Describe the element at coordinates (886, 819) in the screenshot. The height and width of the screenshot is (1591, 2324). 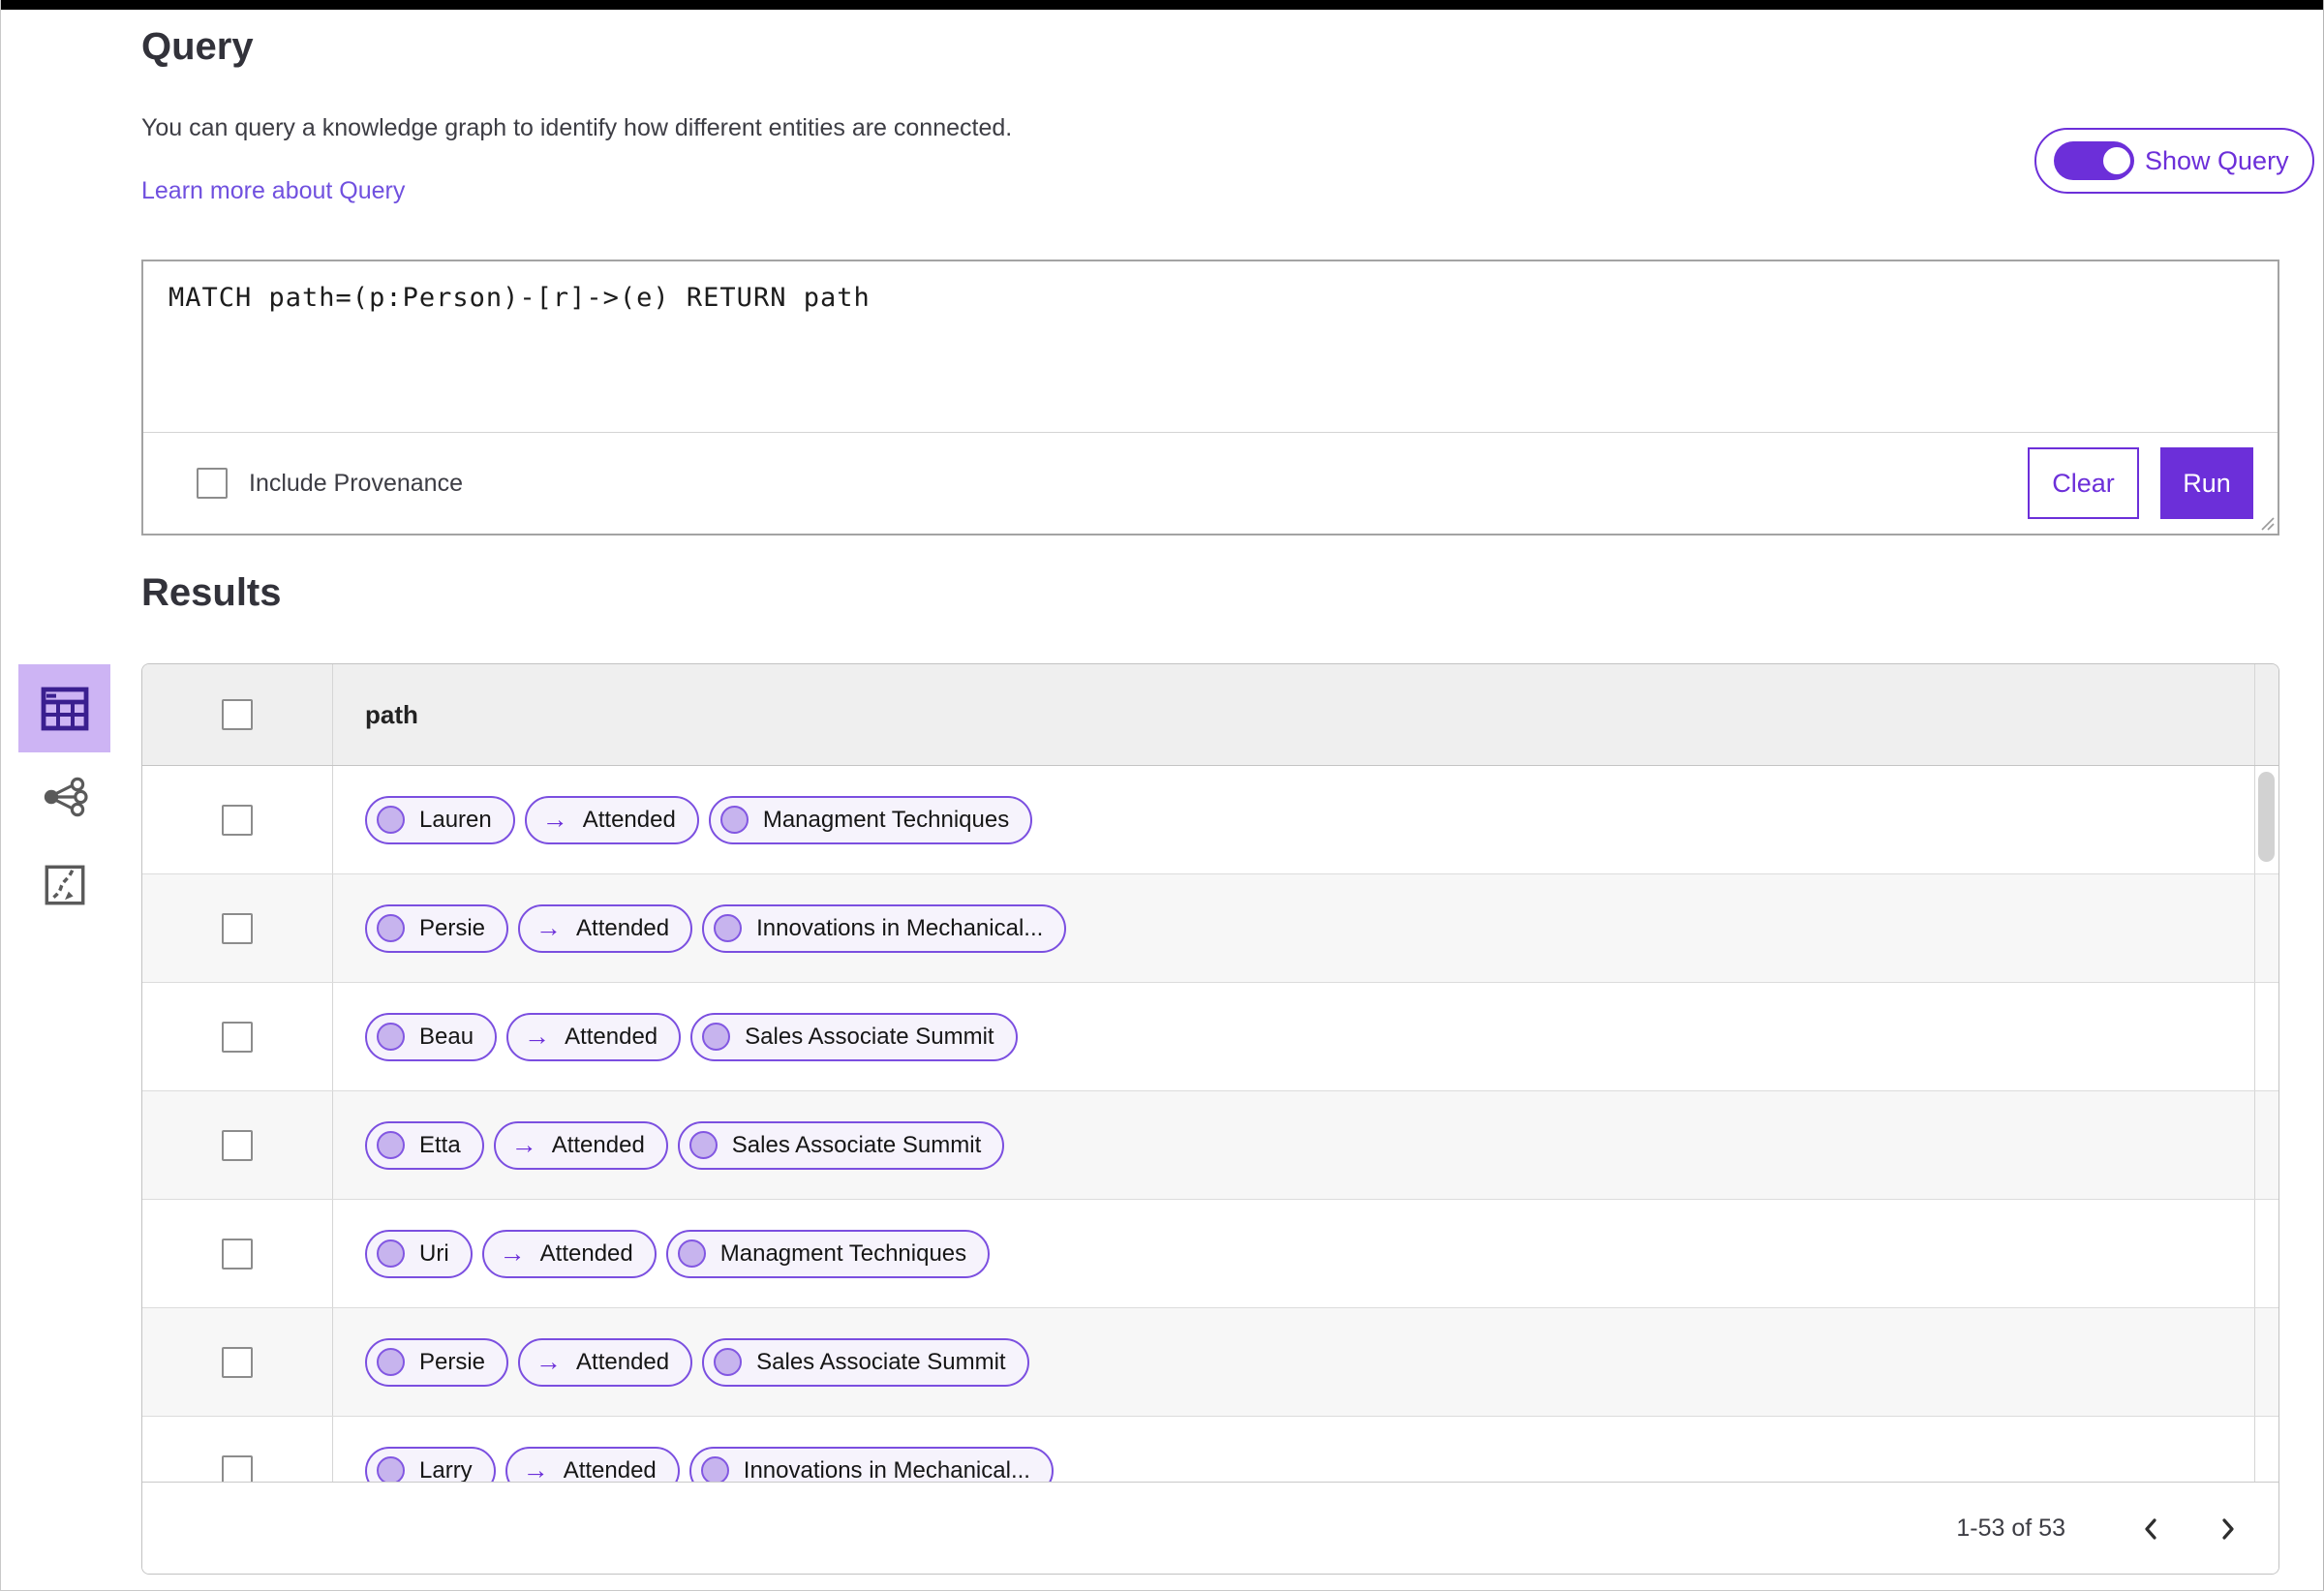
I see `target-node-label: Managment Techniques` at that location.